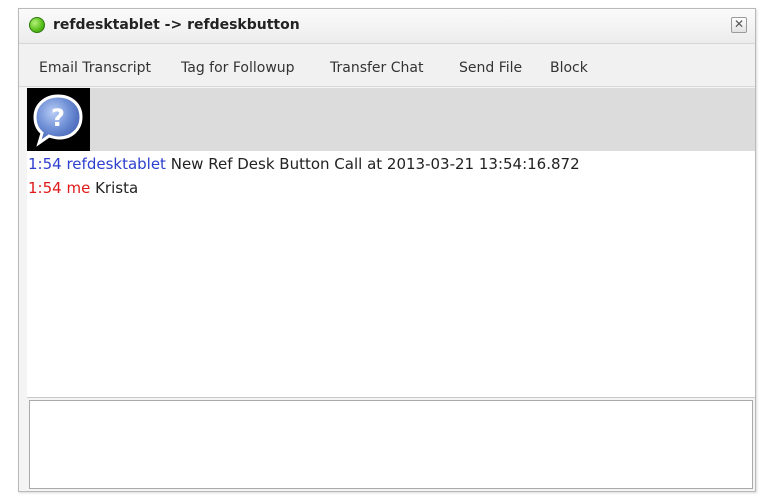  What do you see at coordinates (569, 68) in the screenshot?
I see `block-button: Block` at bounding box center [569, 68].